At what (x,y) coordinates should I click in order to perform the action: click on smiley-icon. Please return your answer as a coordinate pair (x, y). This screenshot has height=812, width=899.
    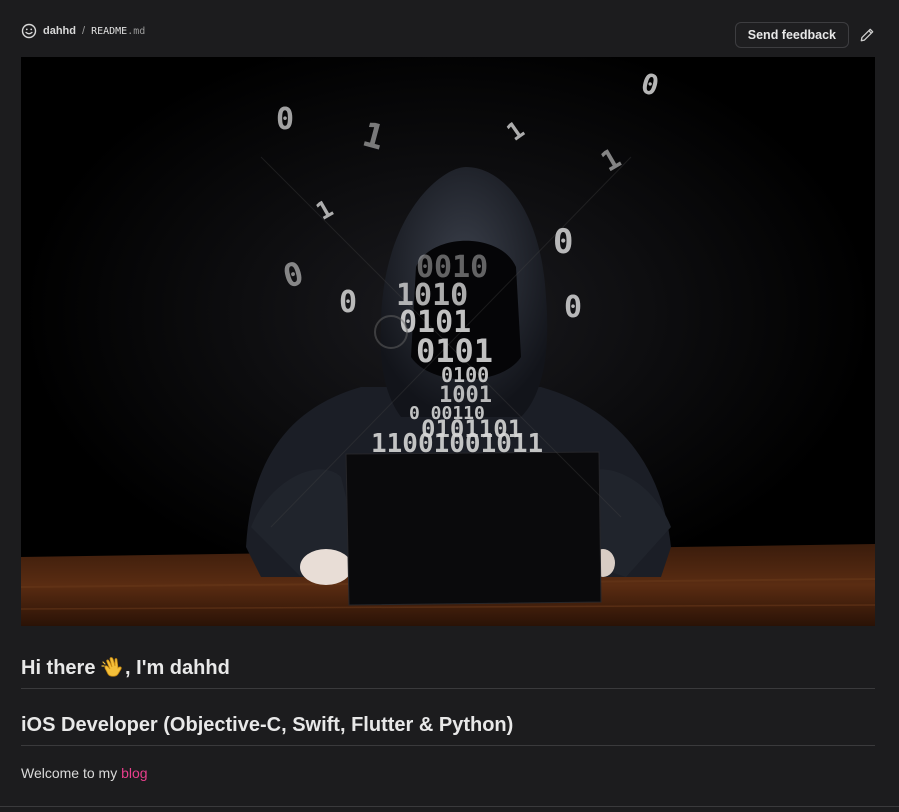
    Looking at the image, I should click on (29, 31).